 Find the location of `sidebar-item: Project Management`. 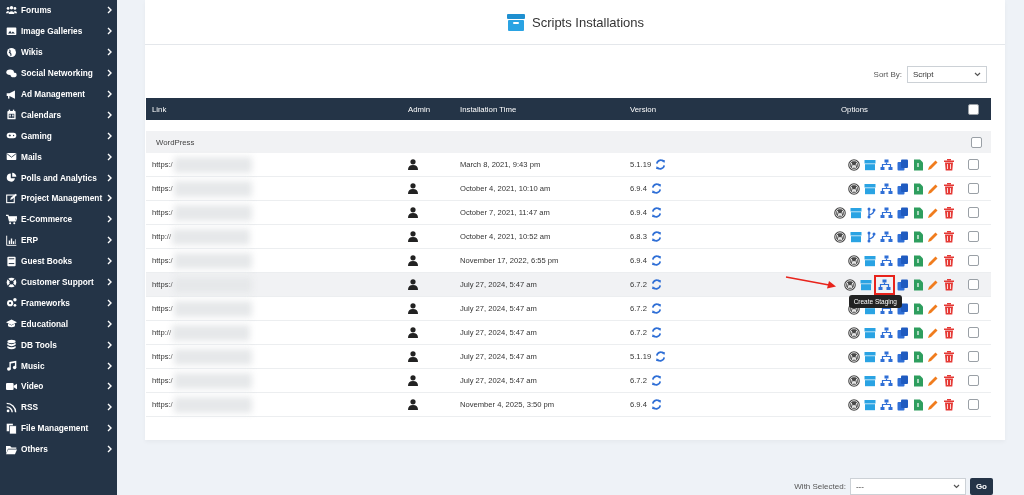

sidebar-item: Project Management is located at coordinates (58, 198).